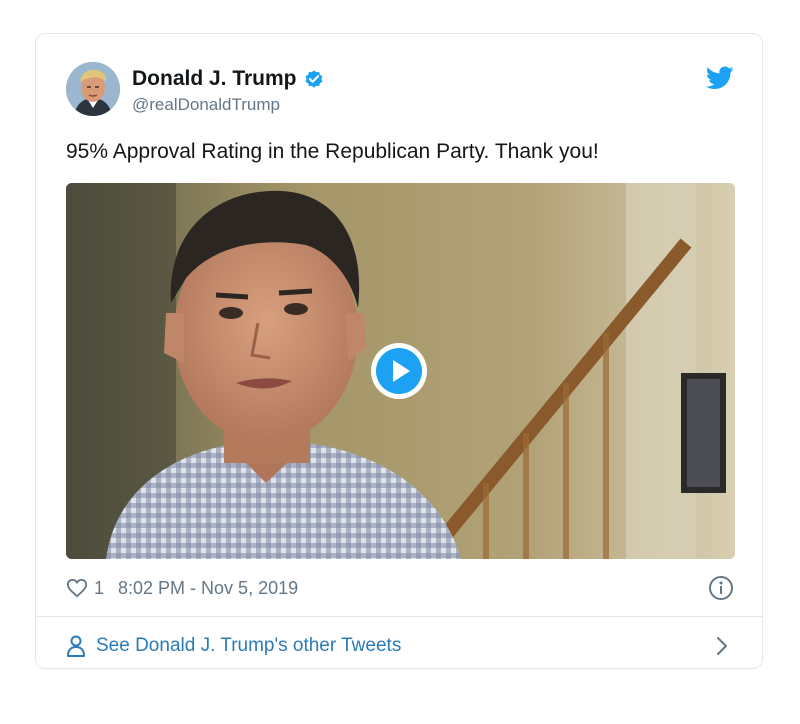 The height and width of the screenshot is (724, 800). Describe the element at coordinates (399, 616) in the screenshot. I see `divider` at that location.